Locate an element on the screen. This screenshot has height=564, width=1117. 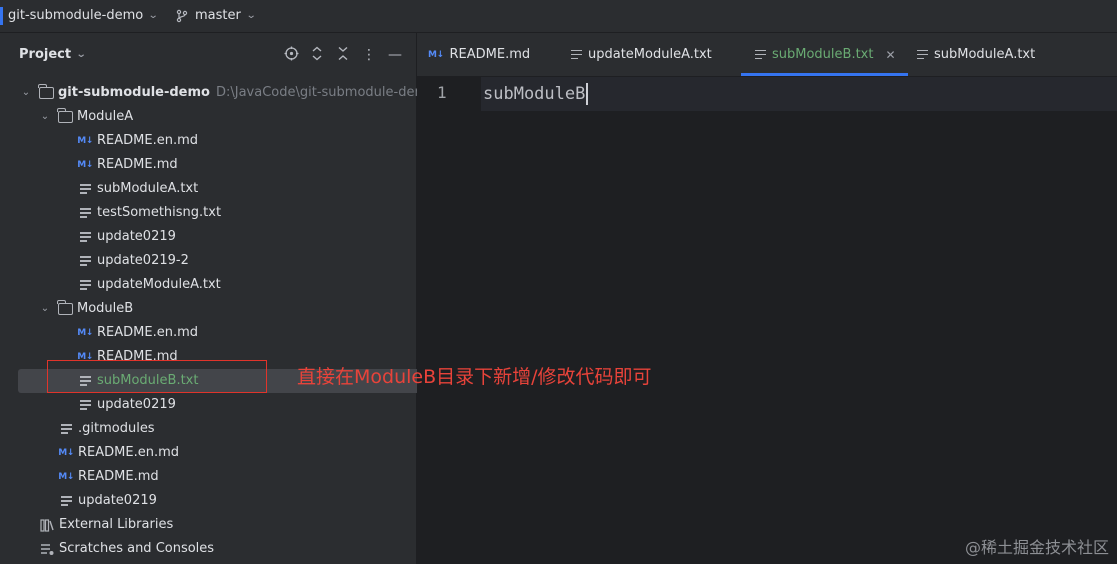
file-label: testSomethisng.txt is located at coordinates (159, 212).